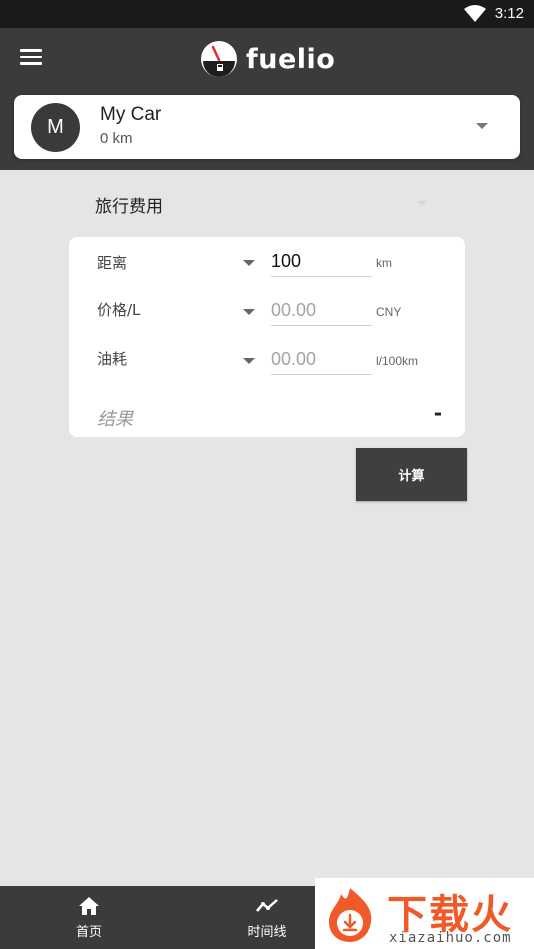 Image resolution: width=534 pixels, height=949 pixels. Describe the element at coordinates (509, 13) in the screenshot. I see `status-time: 3:12` at that location.